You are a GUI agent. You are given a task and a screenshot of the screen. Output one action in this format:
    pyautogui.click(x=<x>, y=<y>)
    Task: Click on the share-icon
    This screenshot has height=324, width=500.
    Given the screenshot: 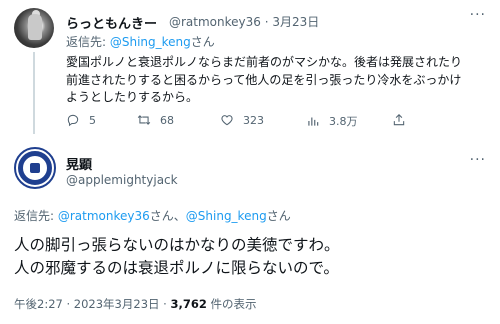 What is the action you would take?
    pyautogui.click(x=399, y=120)
    